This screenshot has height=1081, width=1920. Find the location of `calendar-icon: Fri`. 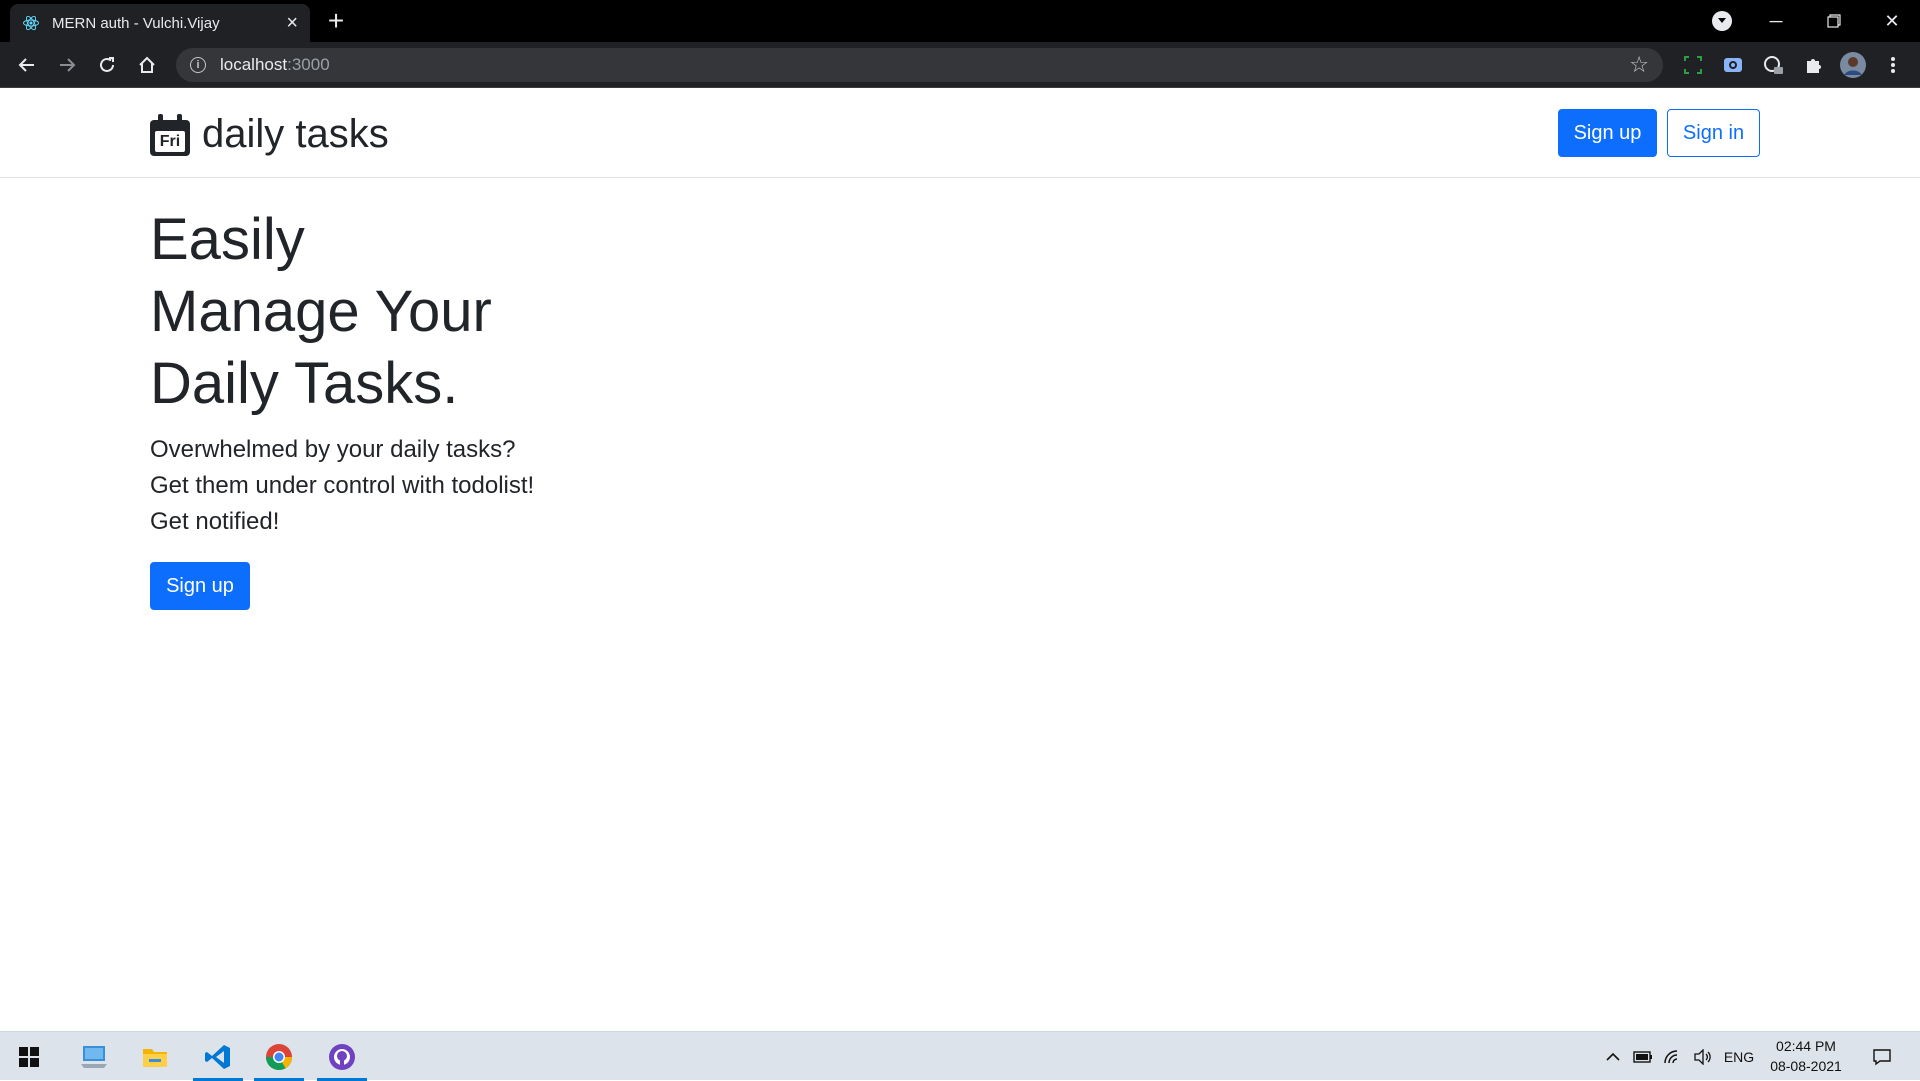

calendar-icon: Fri is located at coordinates (170, 134).